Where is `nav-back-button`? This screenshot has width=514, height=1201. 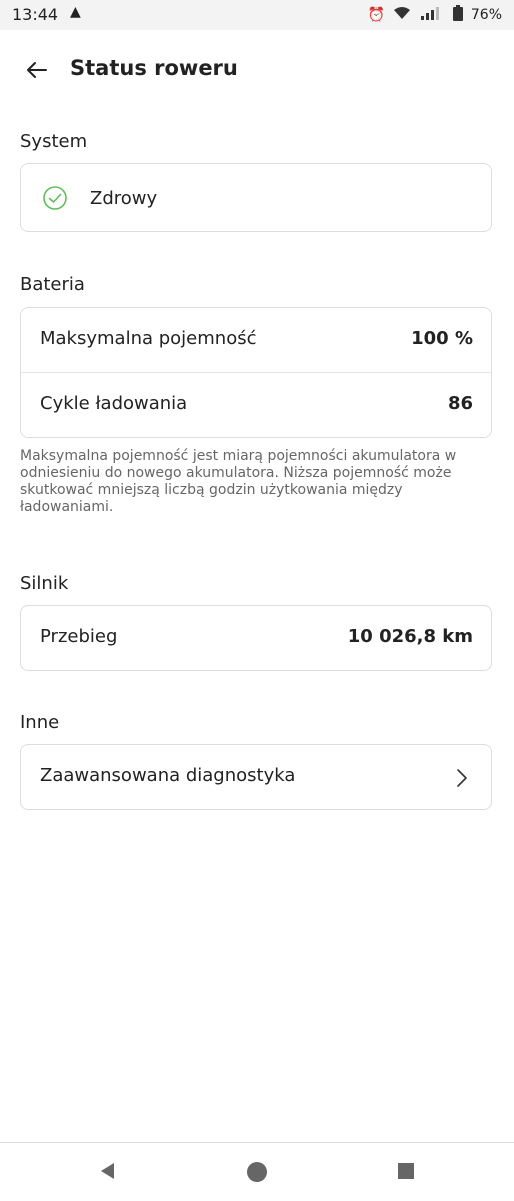 nav-back-button is located at coordinates (107, 1173).